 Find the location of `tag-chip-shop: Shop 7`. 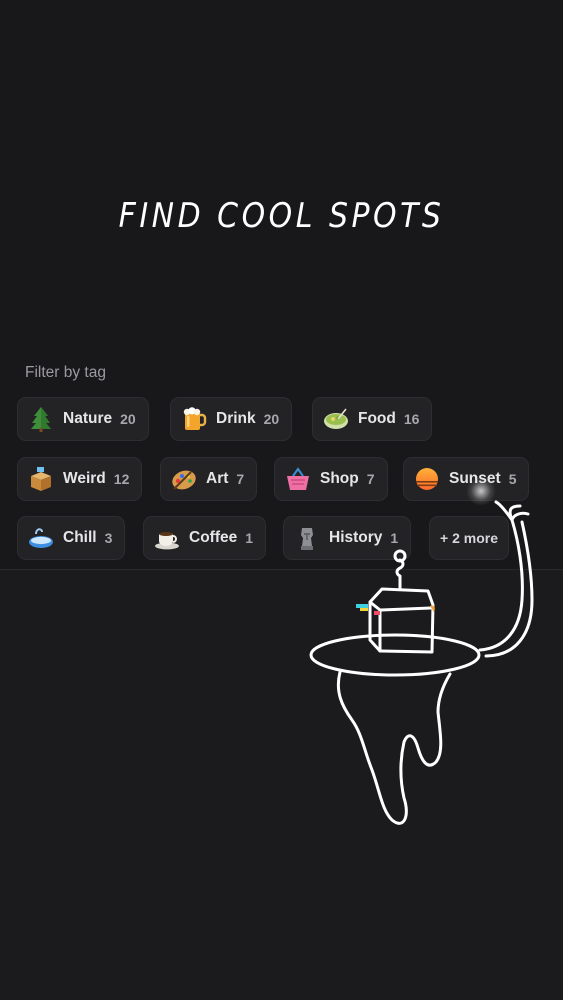

tag-chip-shop: Shop 7 is located at coordinates (331, 479).